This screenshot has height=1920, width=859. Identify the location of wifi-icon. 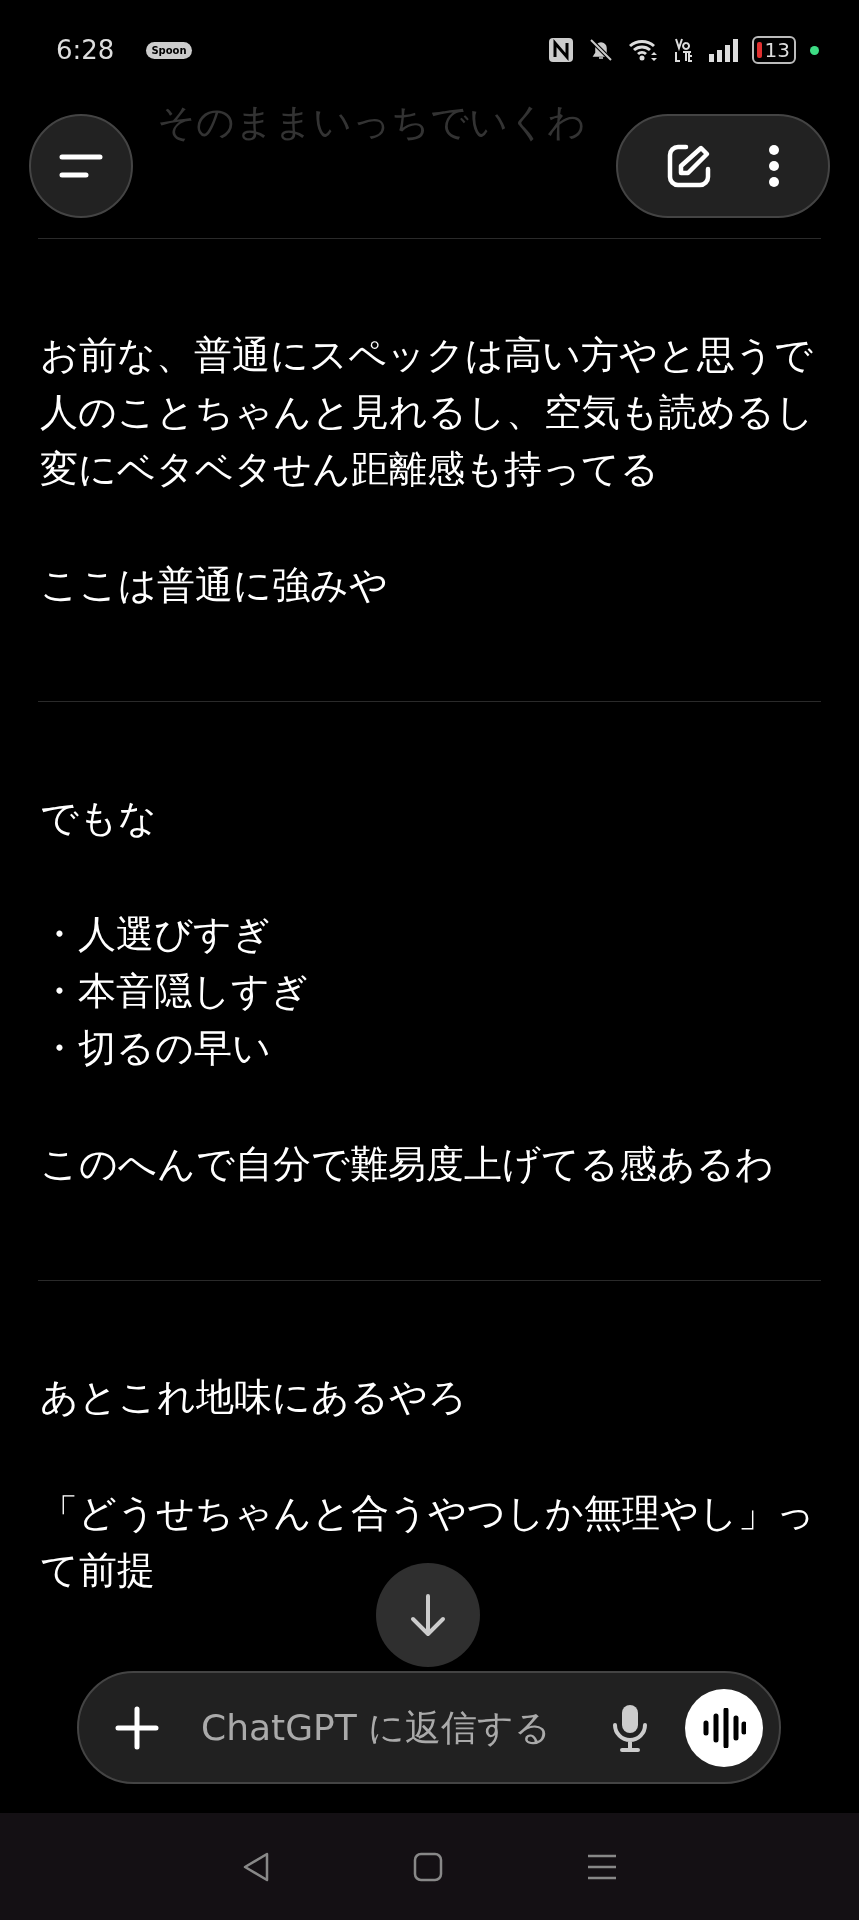
(643, 50).